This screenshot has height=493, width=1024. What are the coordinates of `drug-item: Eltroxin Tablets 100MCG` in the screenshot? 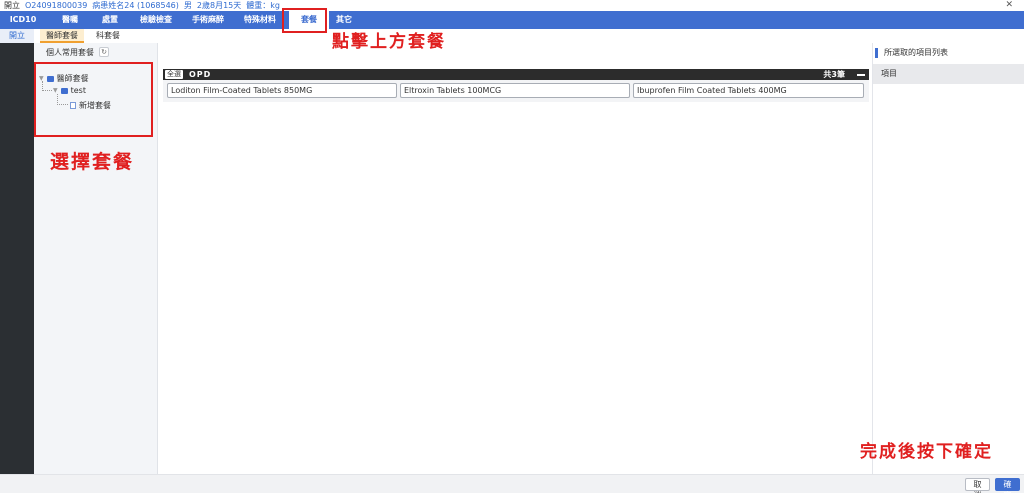 It's located at (515, 90).